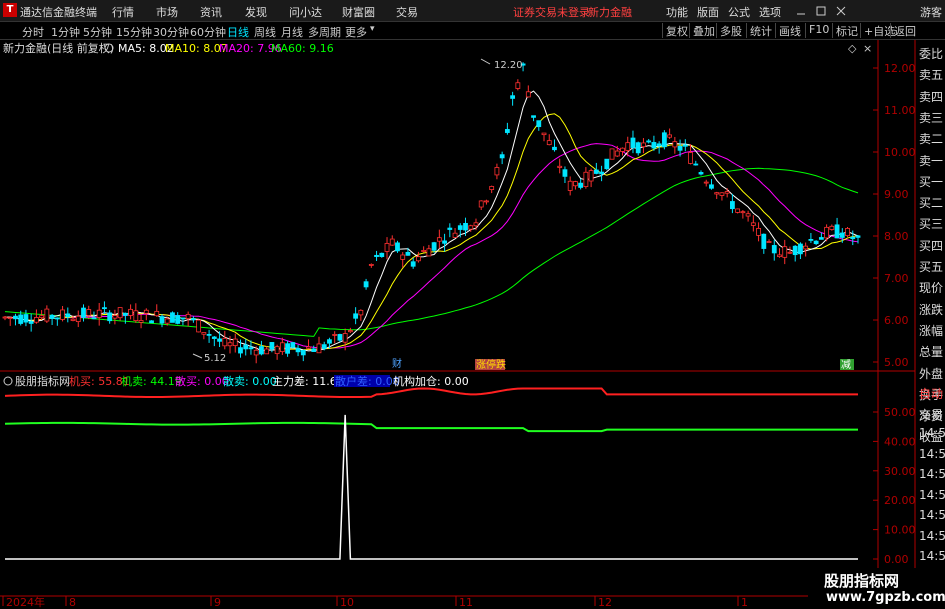 This screenshot has width=945, height=609. What do you see at coordinates (65, 32) in the screenshot?
I see `tab-1min: 1分钟` at bounding box center [65, 32].